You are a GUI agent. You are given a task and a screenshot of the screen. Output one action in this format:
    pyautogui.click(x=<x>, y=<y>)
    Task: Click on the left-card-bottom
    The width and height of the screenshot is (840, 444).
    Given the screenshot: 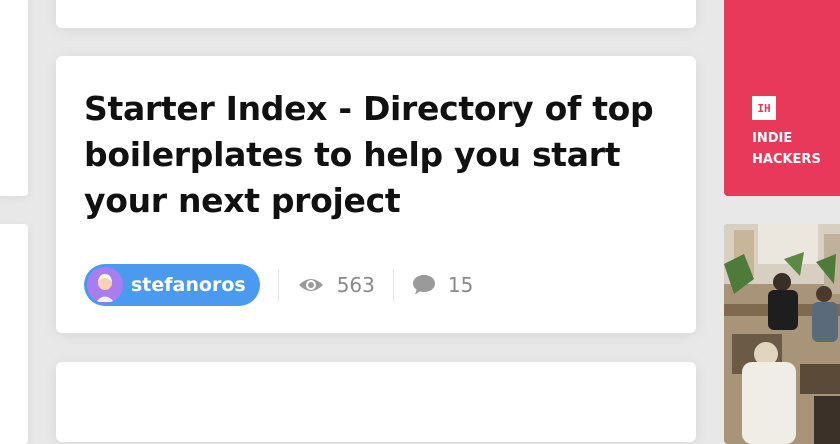 What is the action you would take?
    pyautogui.click(x=14, y=334)
    